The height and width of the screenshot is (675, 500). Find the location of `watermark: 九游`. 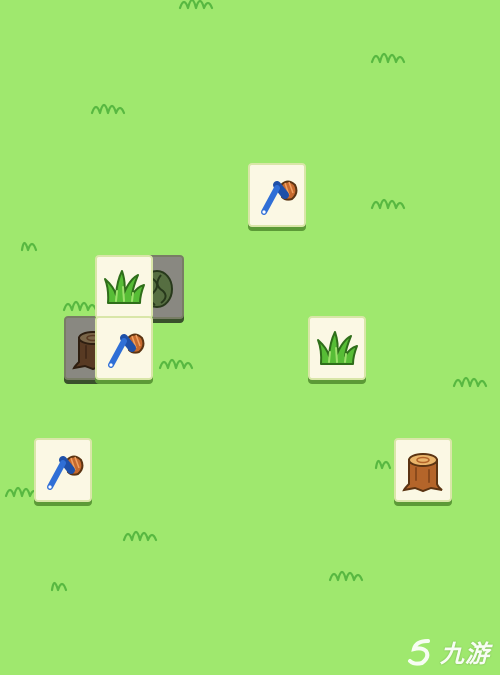

watermark: 九游 is located at coordinates (448, 651).